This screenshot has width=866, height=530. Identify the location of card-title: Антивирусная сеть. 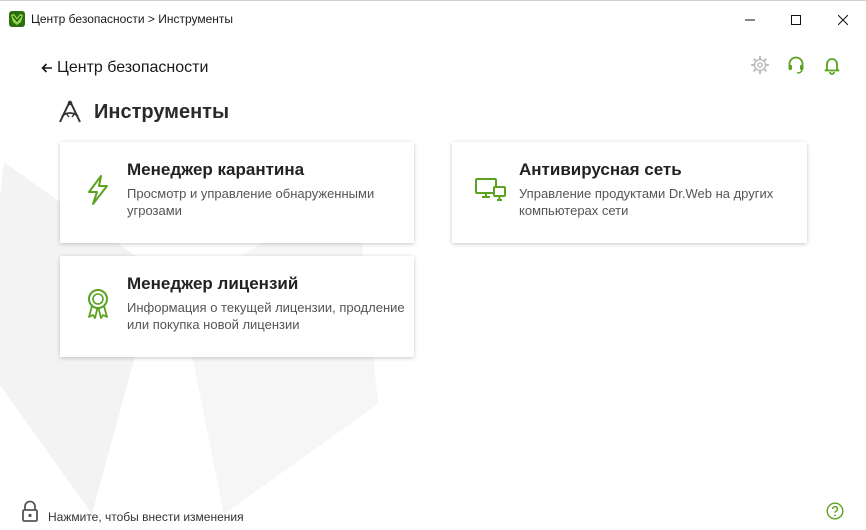
(600, 169).